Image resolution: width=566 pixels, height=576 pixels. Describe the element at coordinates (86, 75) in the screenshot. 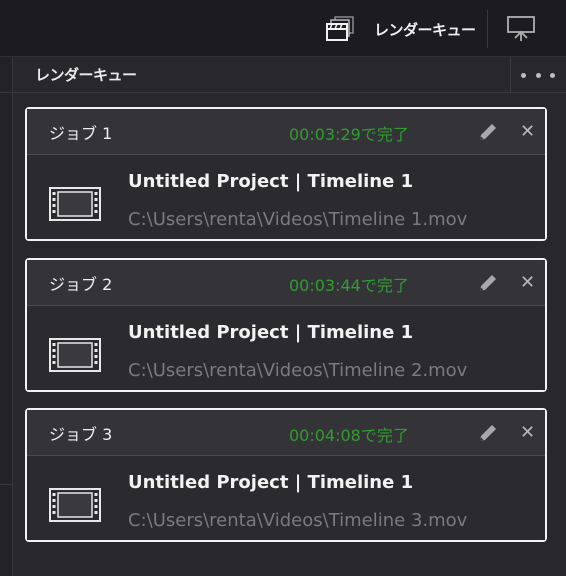

I see `panel-title: レンダーキュー` at that location.